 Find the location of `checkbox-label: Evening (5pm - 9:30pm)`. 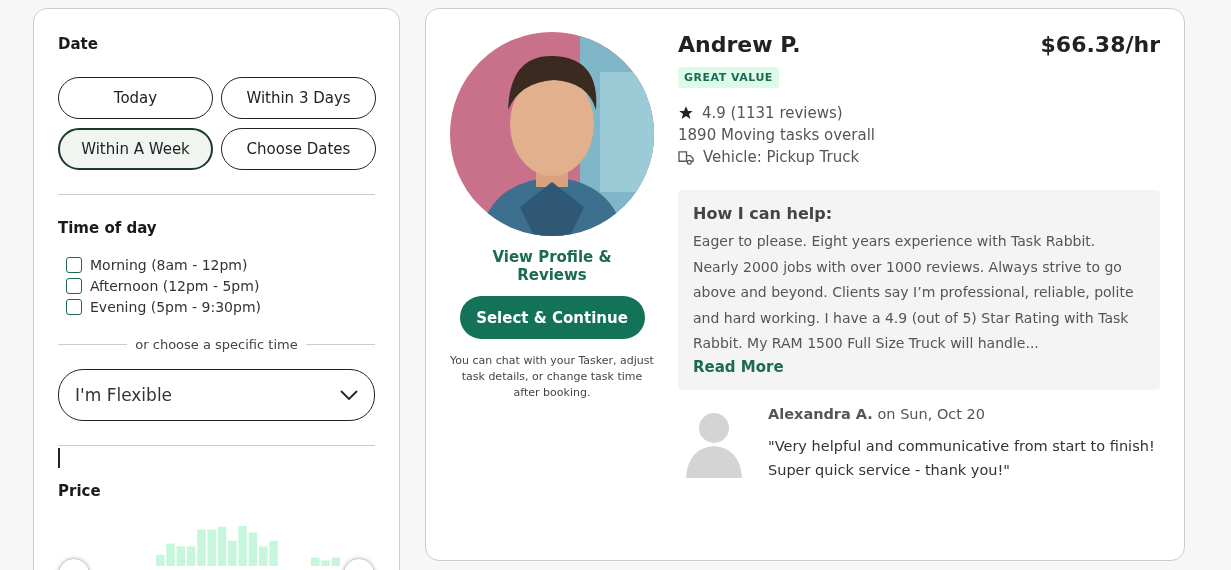

checkbox-label: Evening (5pm - 9:30pm) is located at coordinates (175, 307).